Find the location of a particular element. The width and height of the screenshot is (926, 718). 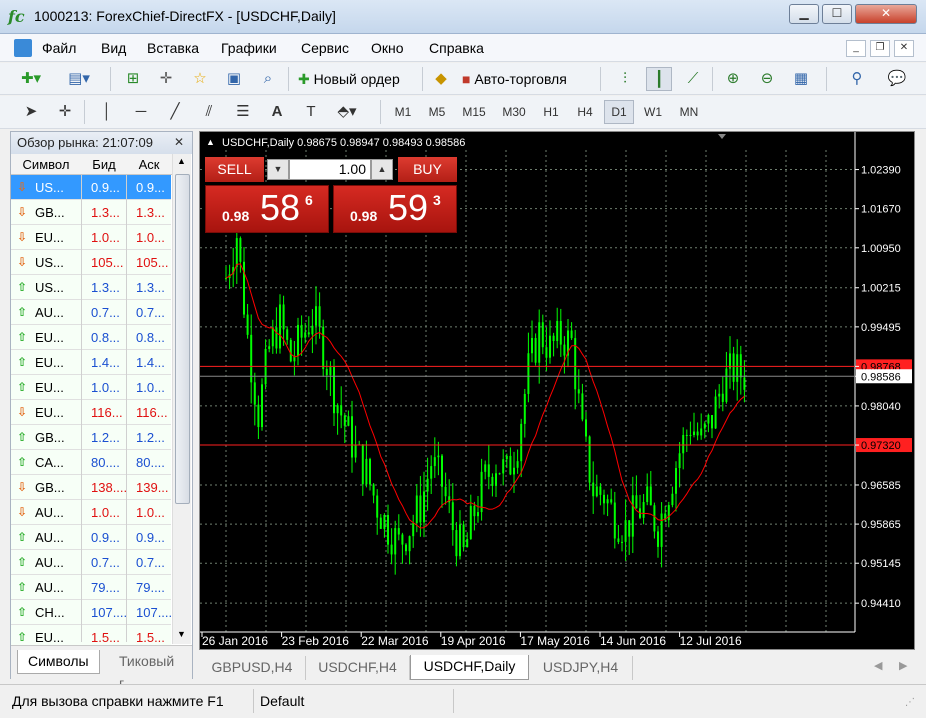

search-icon: ⚲ is located at coordinates (857, 79).